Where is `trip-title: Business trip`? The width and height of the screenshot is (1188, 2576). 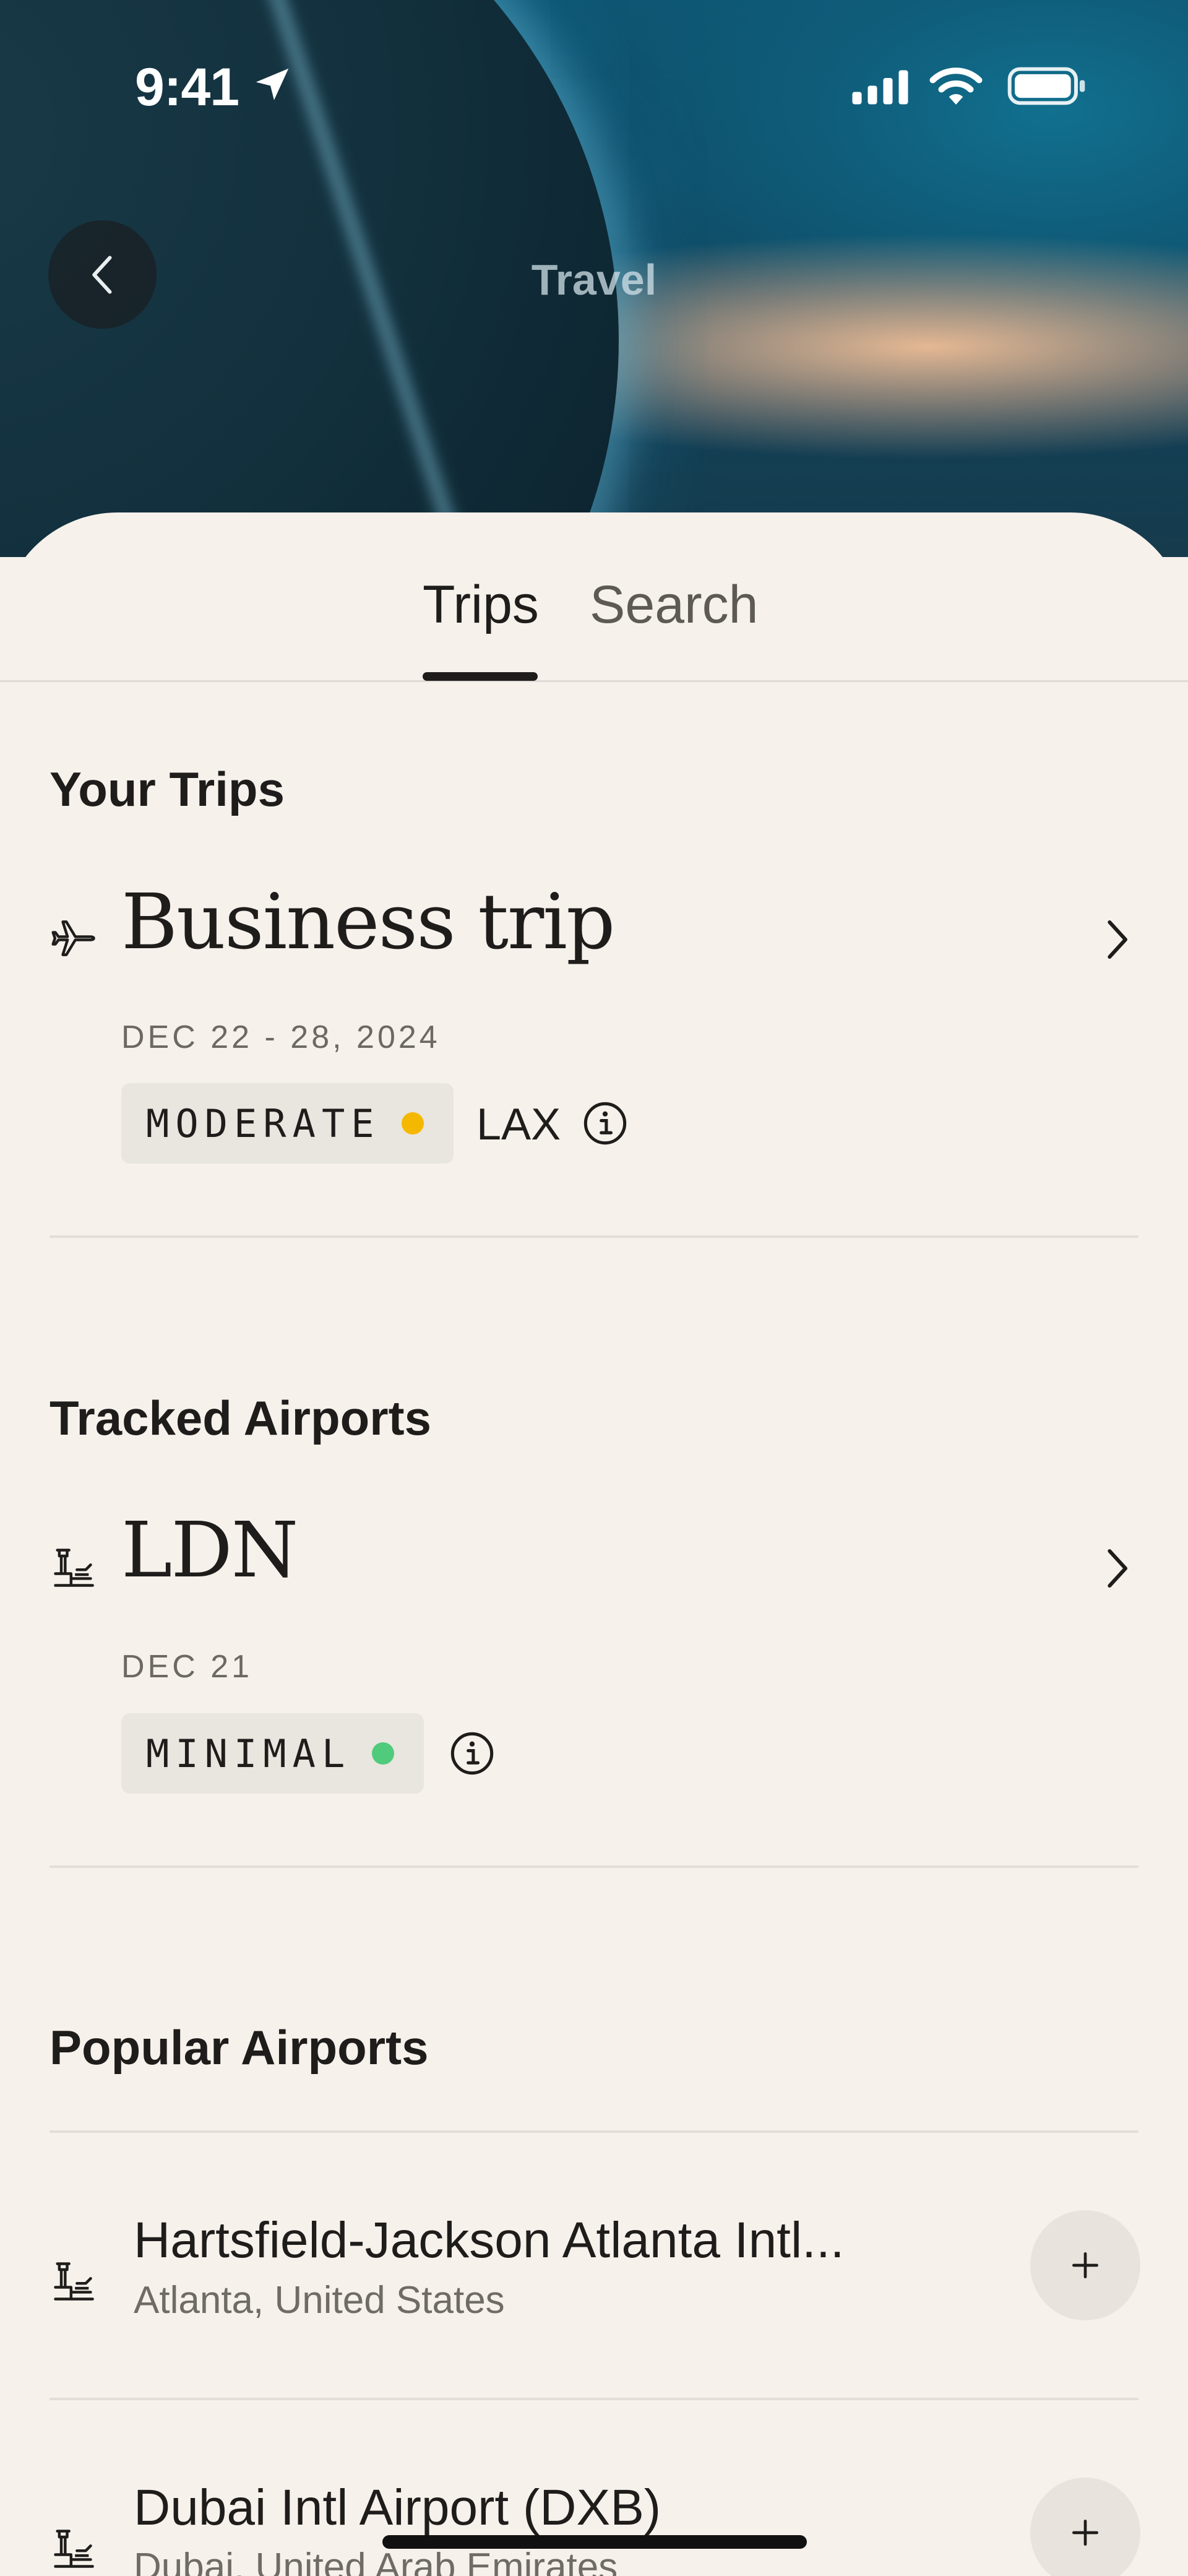 trip-title: Business trip is located at coordinates (368, 922).